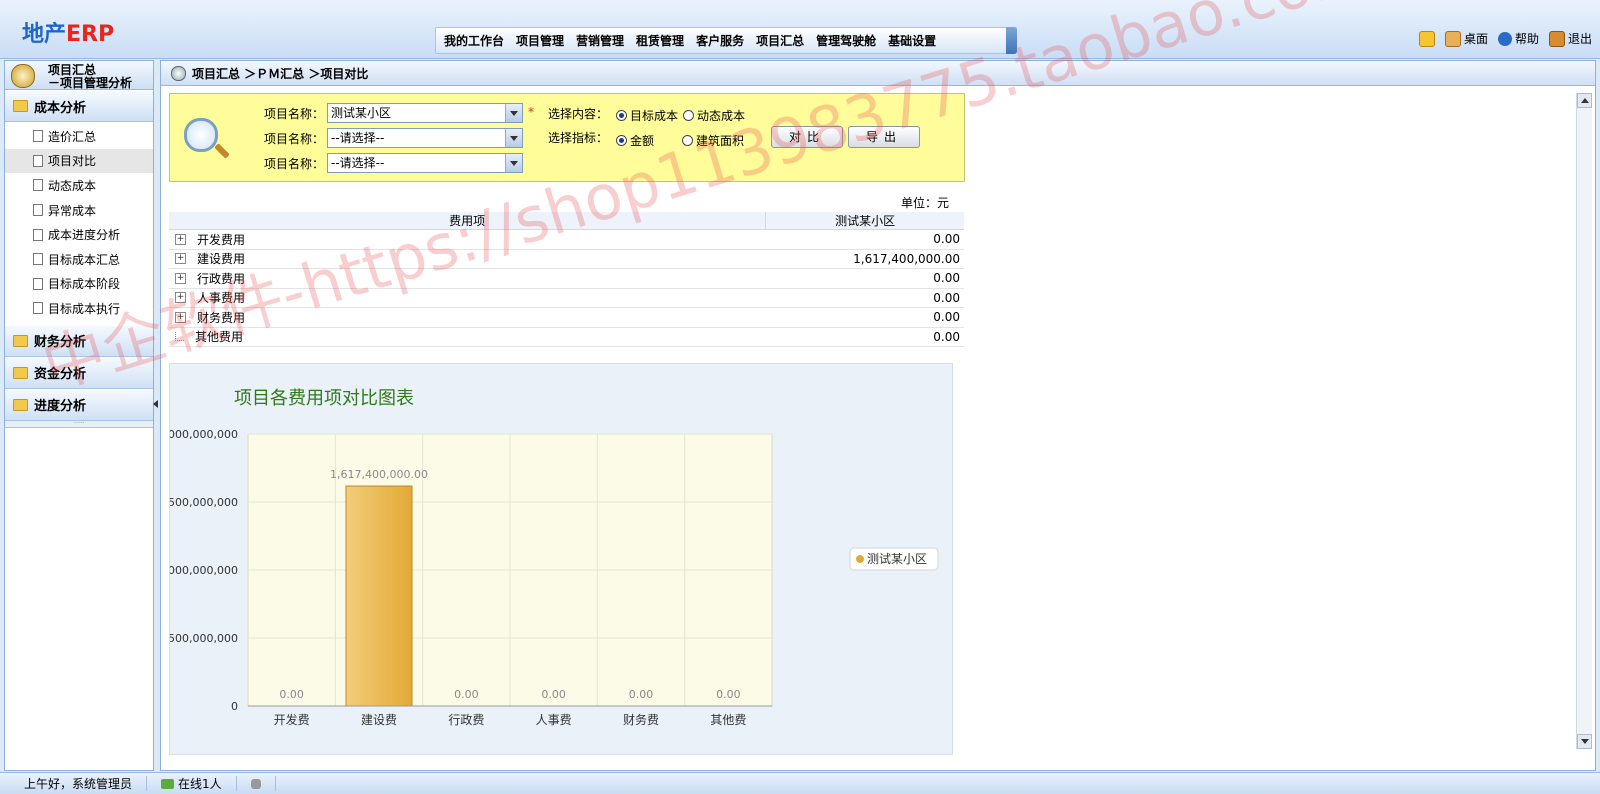  What do you see at coordinates (554, 720) in the screenshot?
I see `x-tick-label: 人事费` at bounding box center [554, 720].